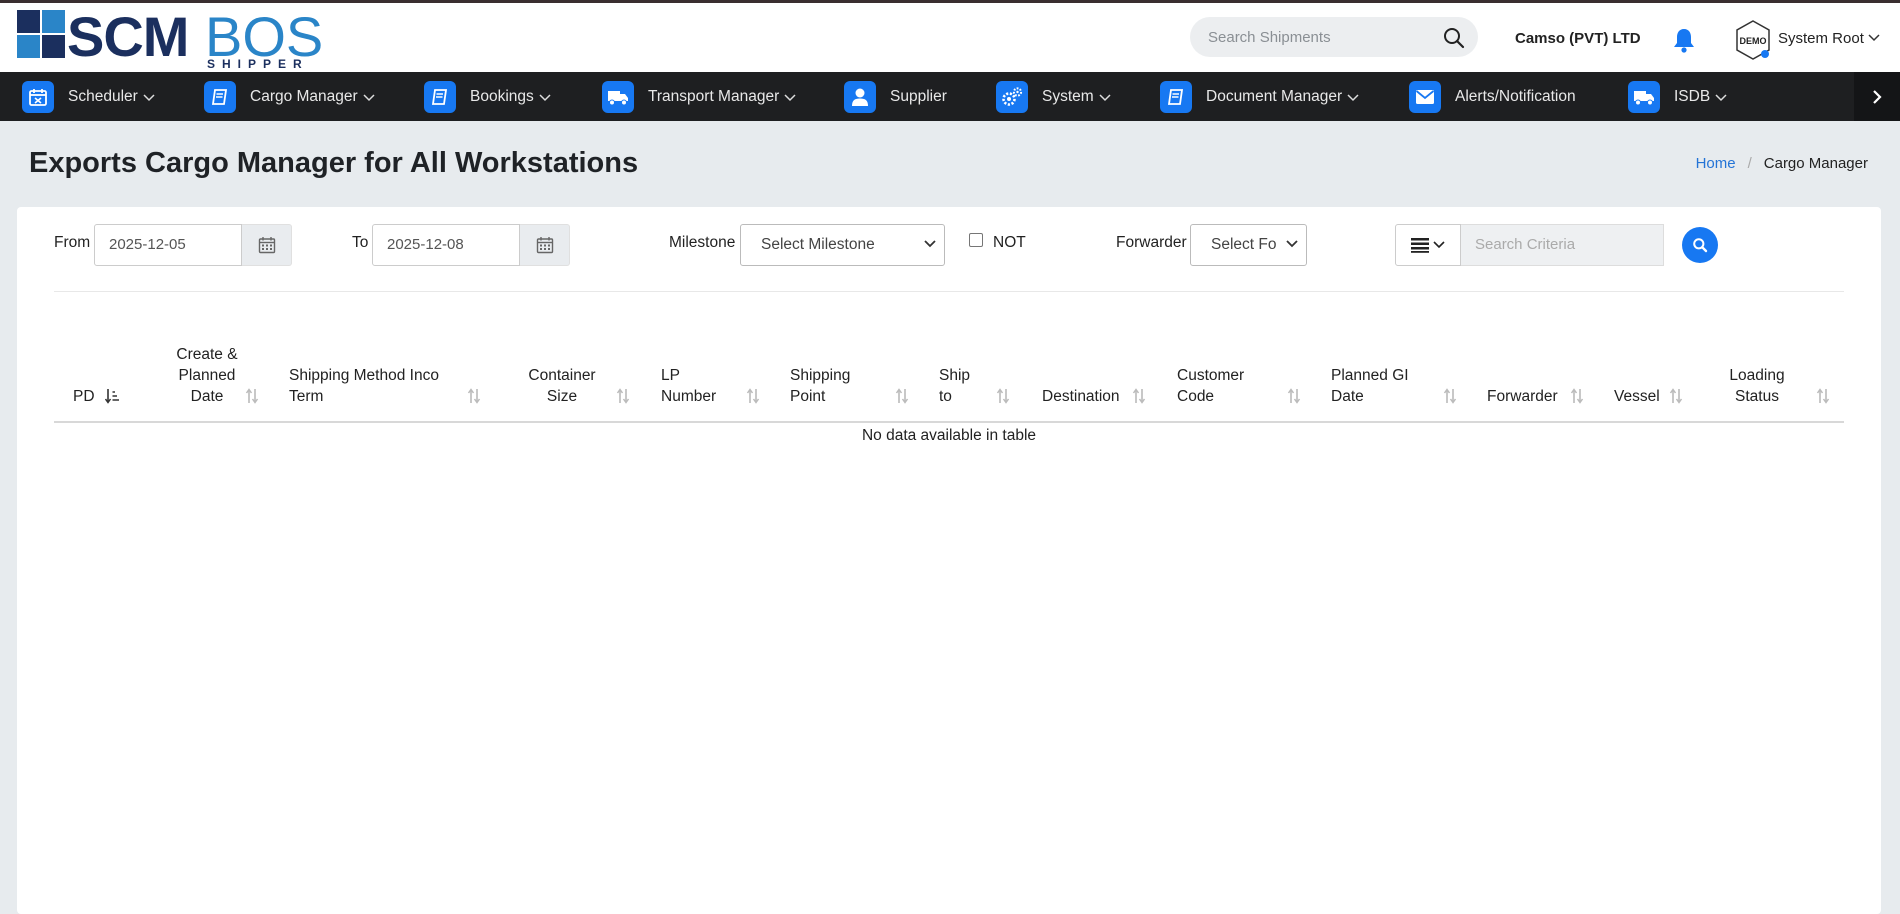 Image resolution: width=1900 pixels, height=914 pixels. Describe the element at coordinates (364, 375) in the screenshot. I see `column-header-label: Shipping Method Inco` at that location.